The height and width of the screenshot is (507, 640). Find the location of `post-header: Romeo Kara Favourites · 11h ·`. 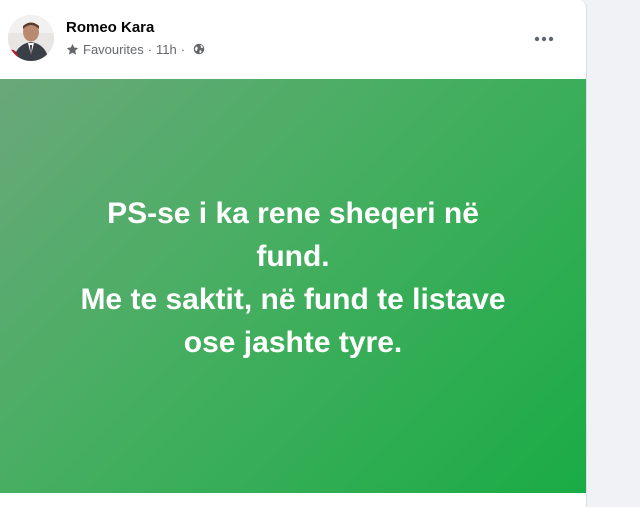

post-header: Romeo Kara Favourites · 11h · is located at coordinates (293, 39).